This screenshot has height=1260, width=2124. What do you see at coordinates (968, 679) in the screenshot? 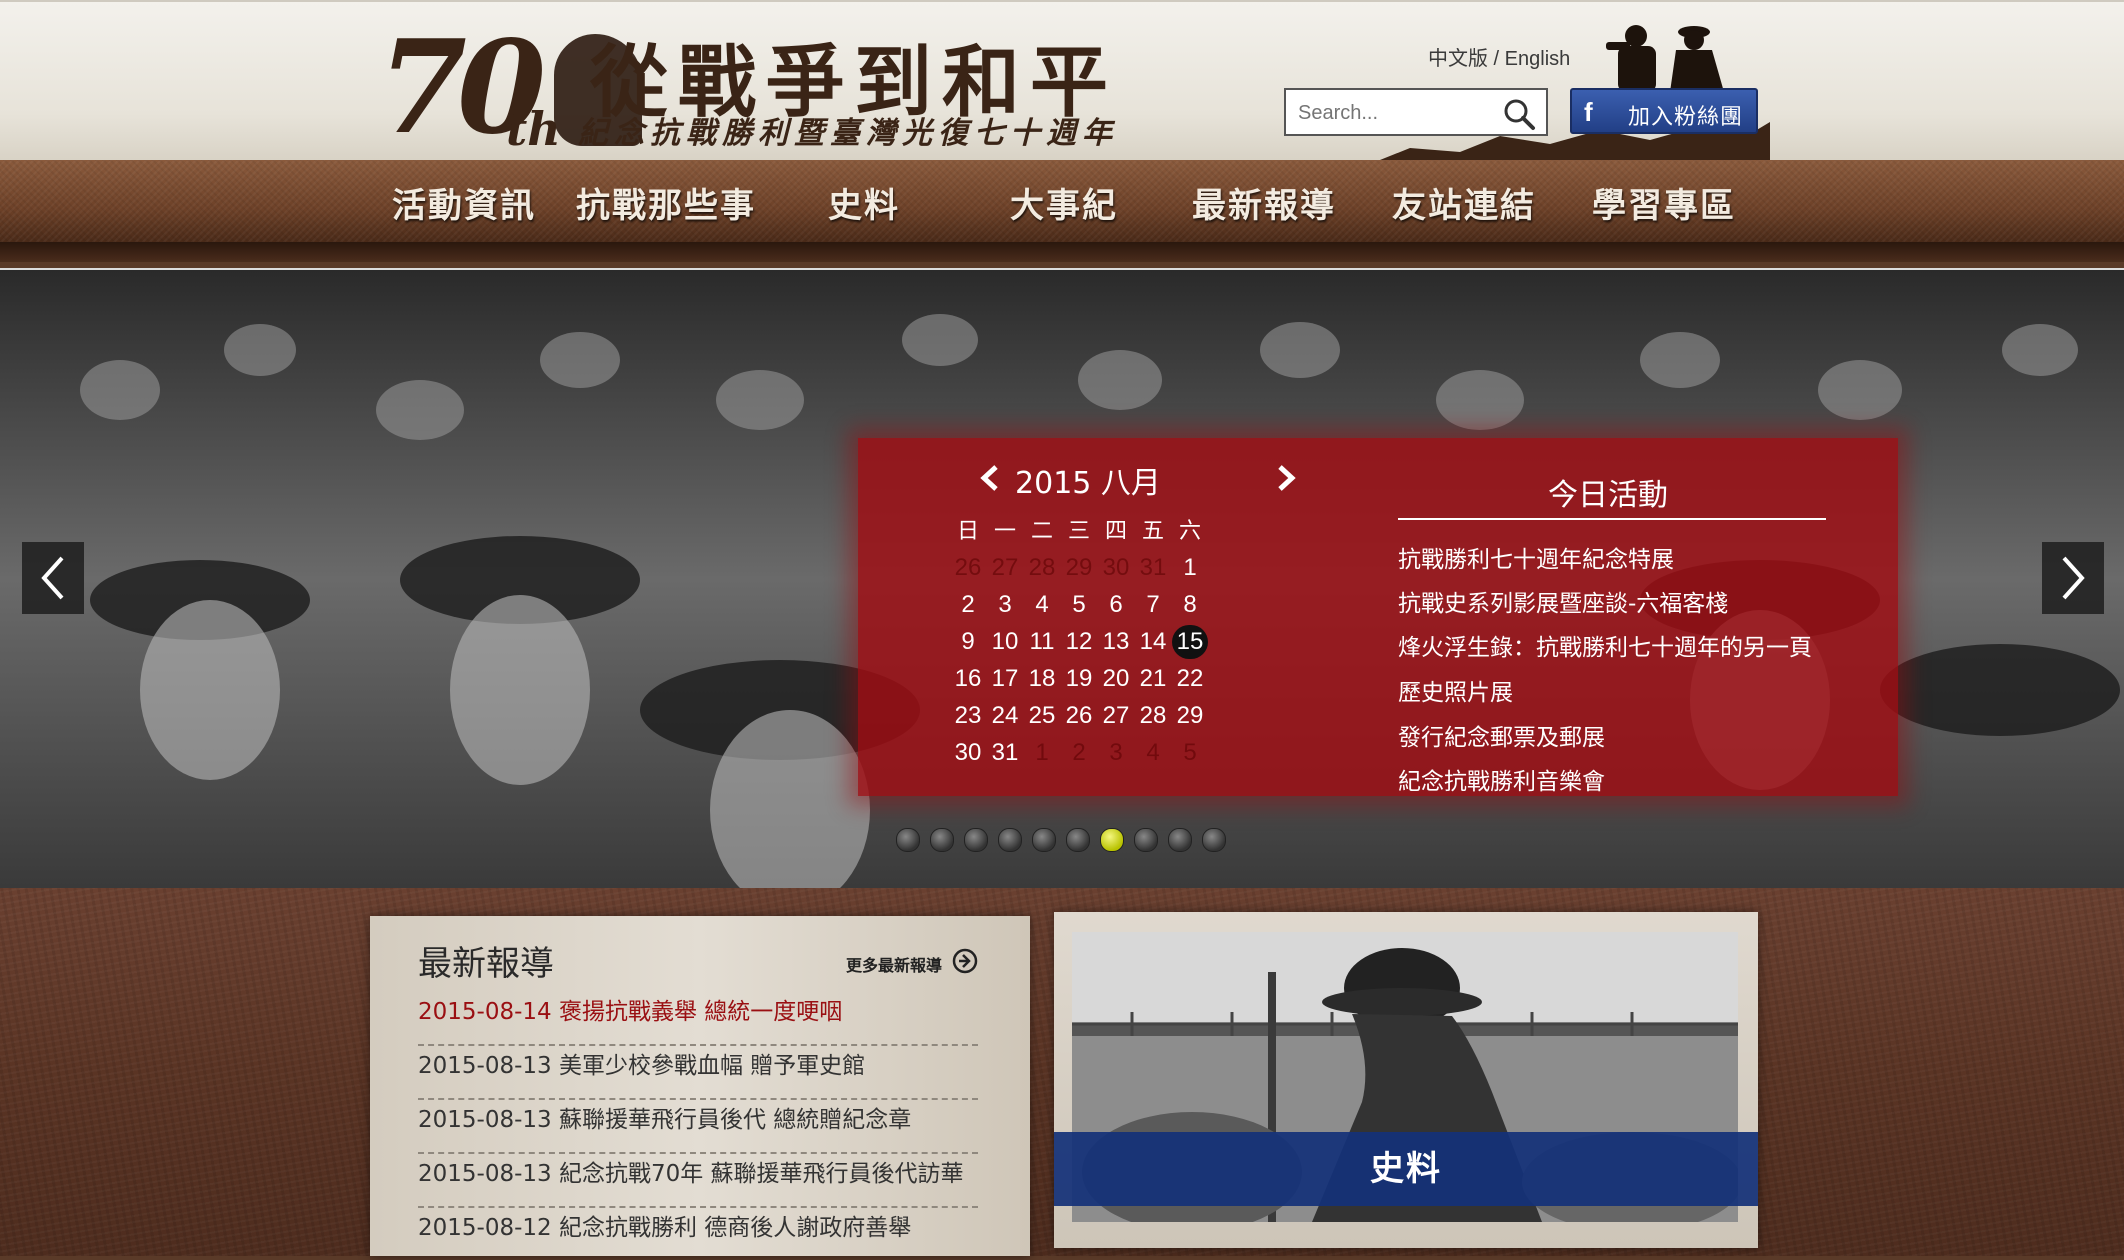
I see `calendar-day: 16` at bounding box center [968, 679].